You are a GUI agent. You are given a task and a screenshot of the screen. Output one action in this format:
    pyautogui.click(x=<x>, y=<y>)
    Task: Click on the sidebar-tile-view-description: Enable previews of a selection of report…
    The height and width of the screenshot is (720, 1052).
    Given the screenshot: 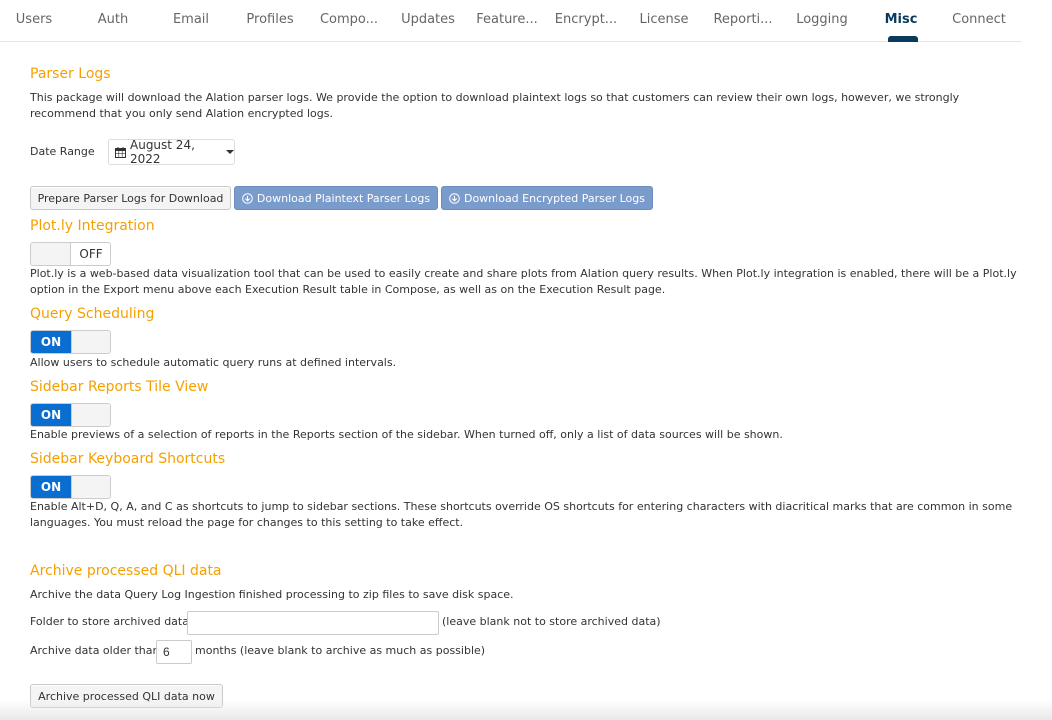 What is the action you would take?
    pyautogui.click(x=406, y=434)
    